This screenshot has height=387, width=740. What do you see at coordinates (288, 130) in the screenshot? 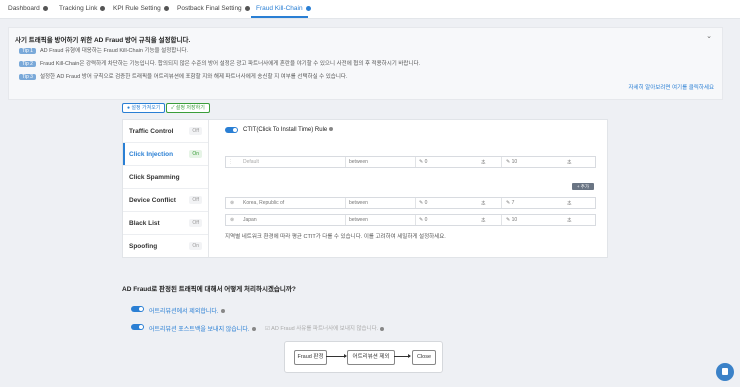
I see `ctit-rule-title: CTIT(Click To Install Time) Rule` at bounding box center [288, 130].